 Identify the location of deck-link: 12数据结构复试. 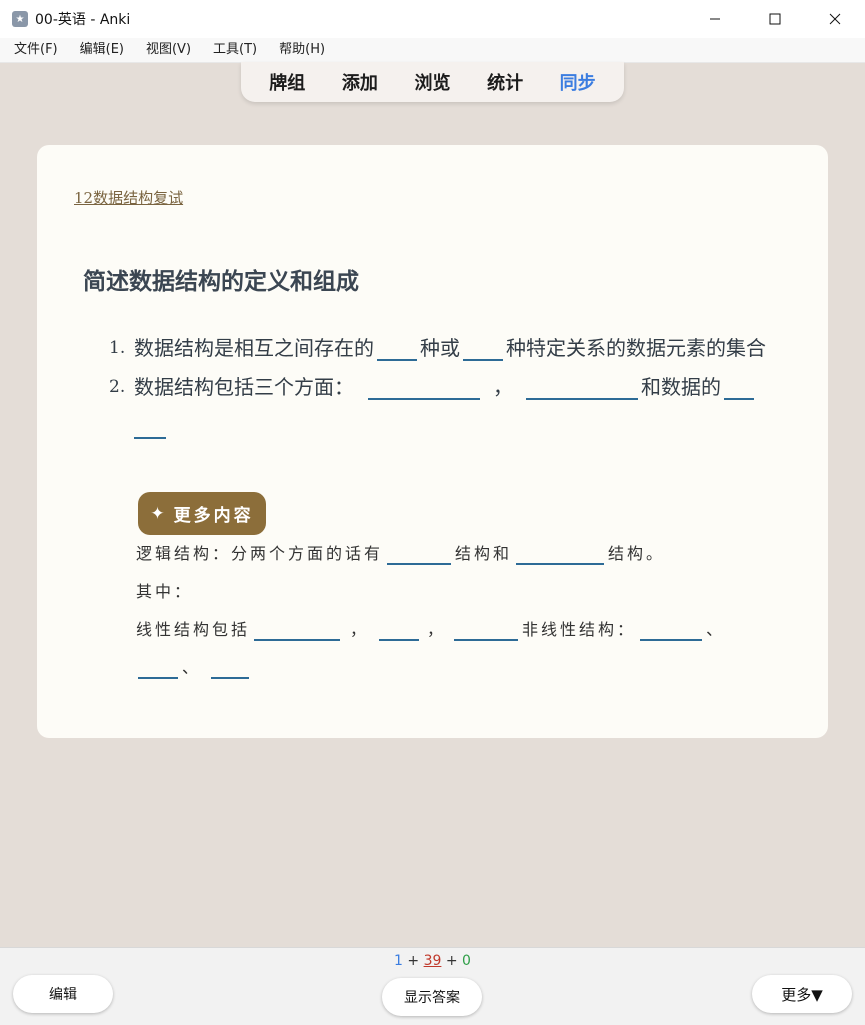
(128, 197).